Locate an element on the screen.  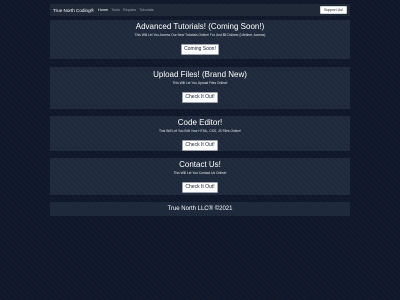
card-title: Contact Us! is located at coordinates (200, 164).